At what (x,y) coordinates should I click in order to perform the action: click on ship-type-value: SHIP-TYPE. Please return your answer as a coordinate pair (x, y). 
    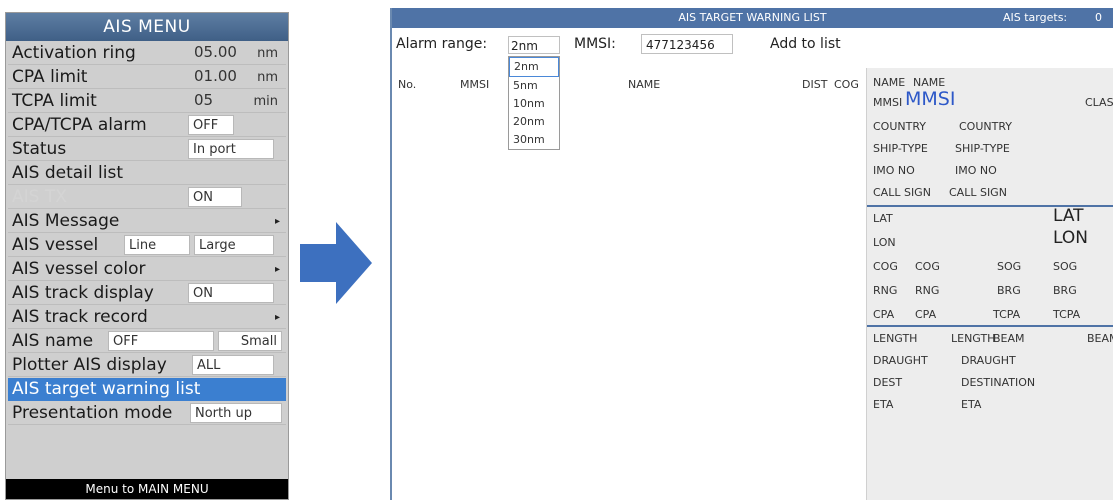
    Looking at the image, I should click on (982, 148).